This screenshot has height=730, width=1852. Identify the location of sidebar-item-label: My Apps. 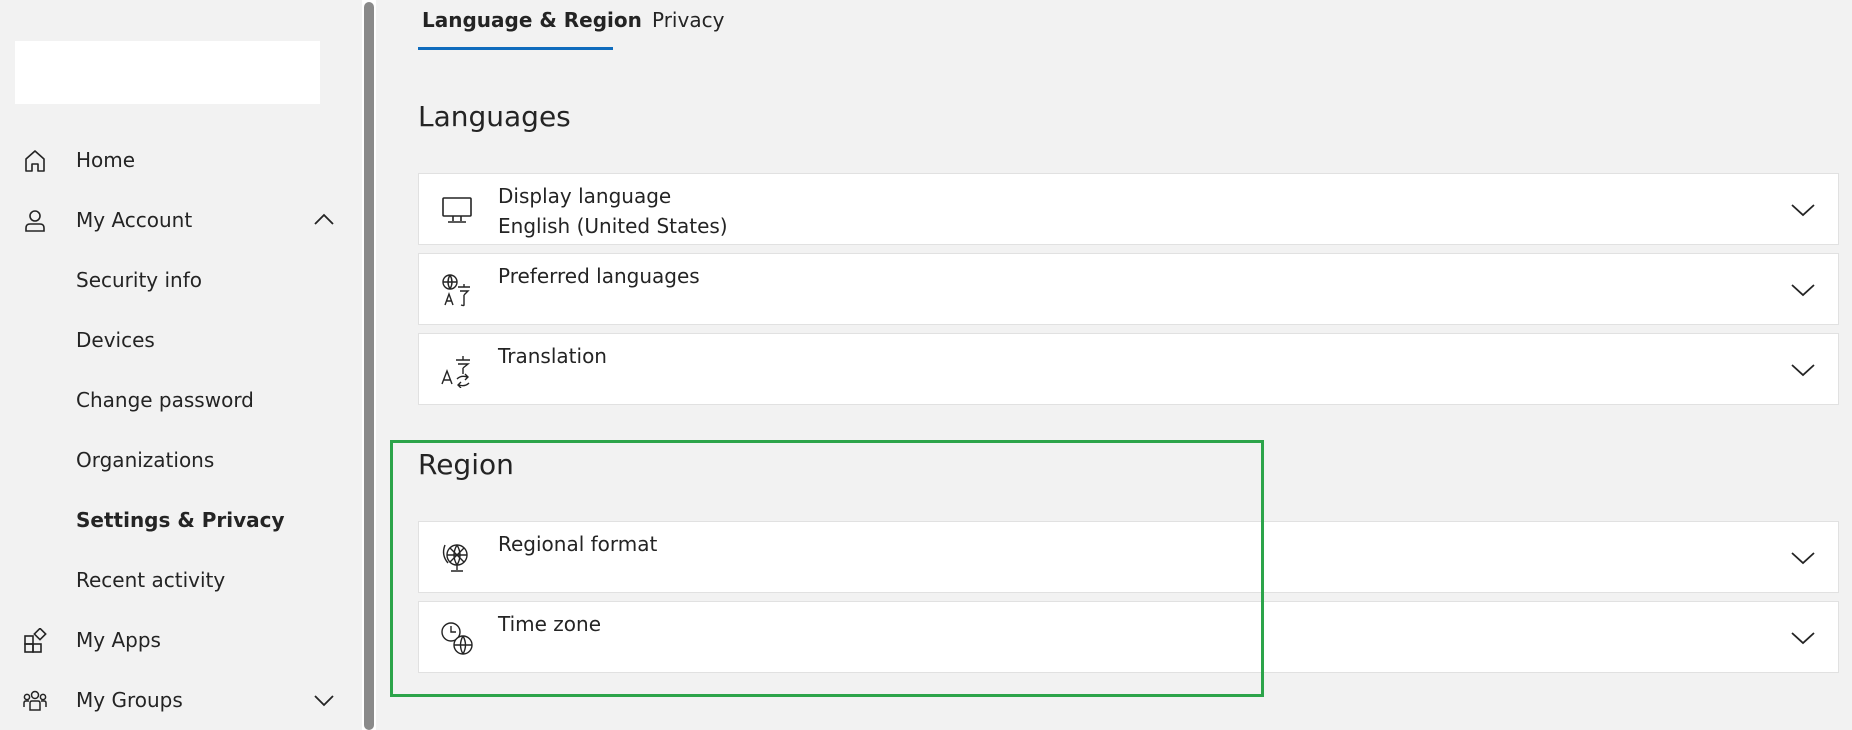
(118, 640).